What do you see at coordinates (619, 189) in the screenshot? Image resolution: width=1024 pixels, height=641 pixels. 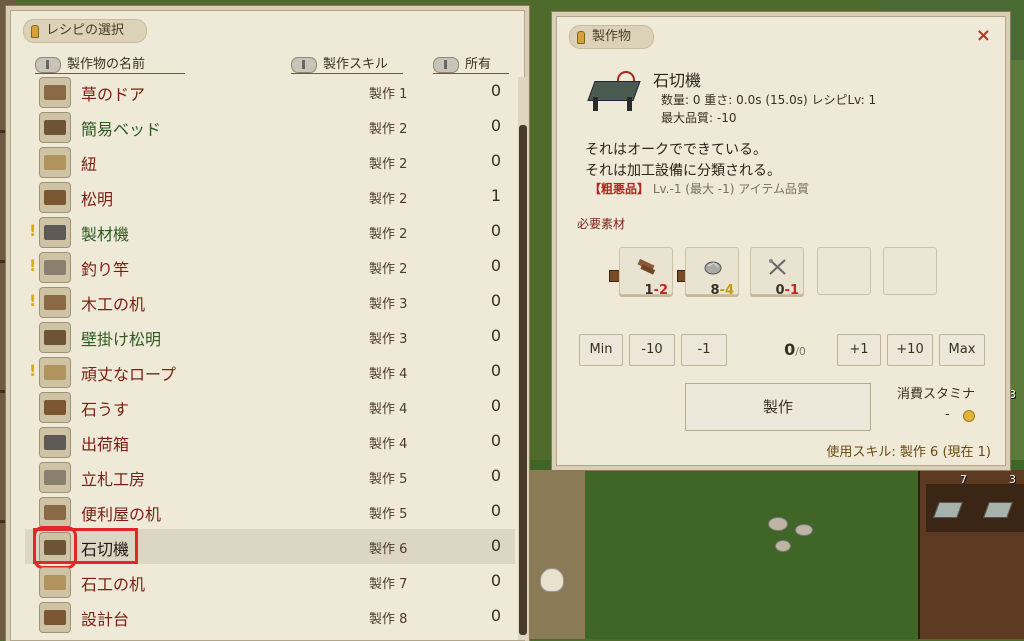 I see `quality-tag: 【粗悪品】` at bounding box center [619, 189].